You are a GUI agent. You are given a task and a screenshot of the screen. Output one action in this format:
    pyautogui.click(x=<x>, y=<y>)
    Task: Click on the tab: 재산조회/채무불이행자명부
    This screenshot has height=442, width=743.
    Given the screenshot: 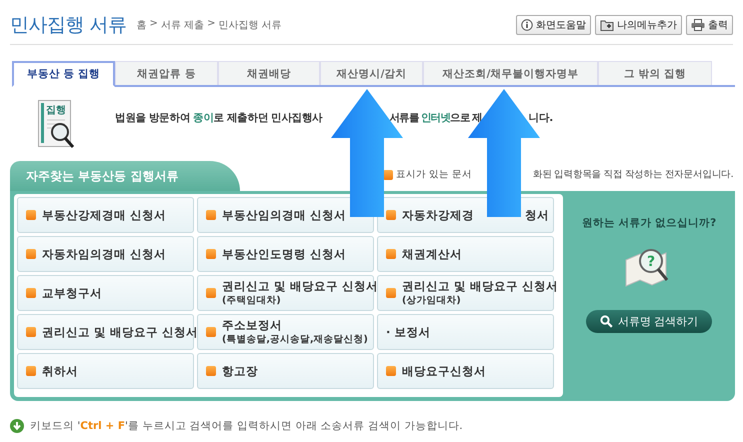 What is the action you would take?
    pyautogui.click(x=510, y=73)
    